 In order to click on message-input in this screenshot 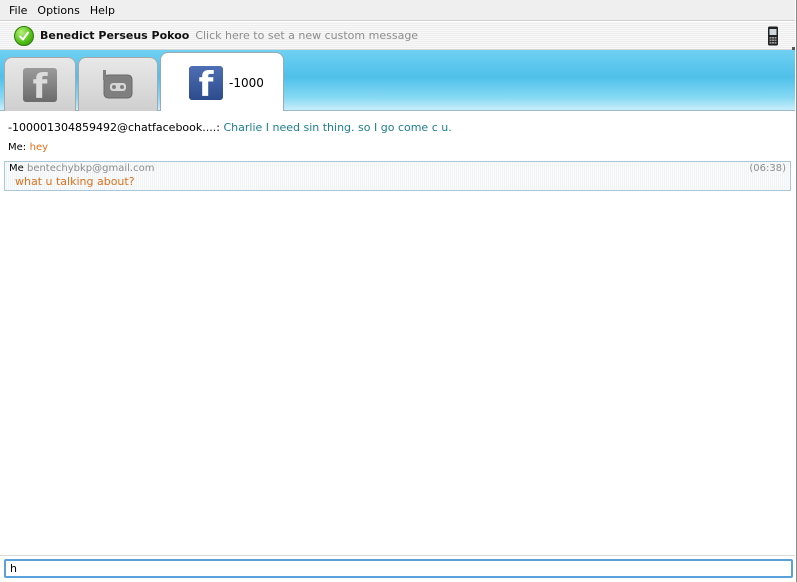, I will do `click(398, 568)`.